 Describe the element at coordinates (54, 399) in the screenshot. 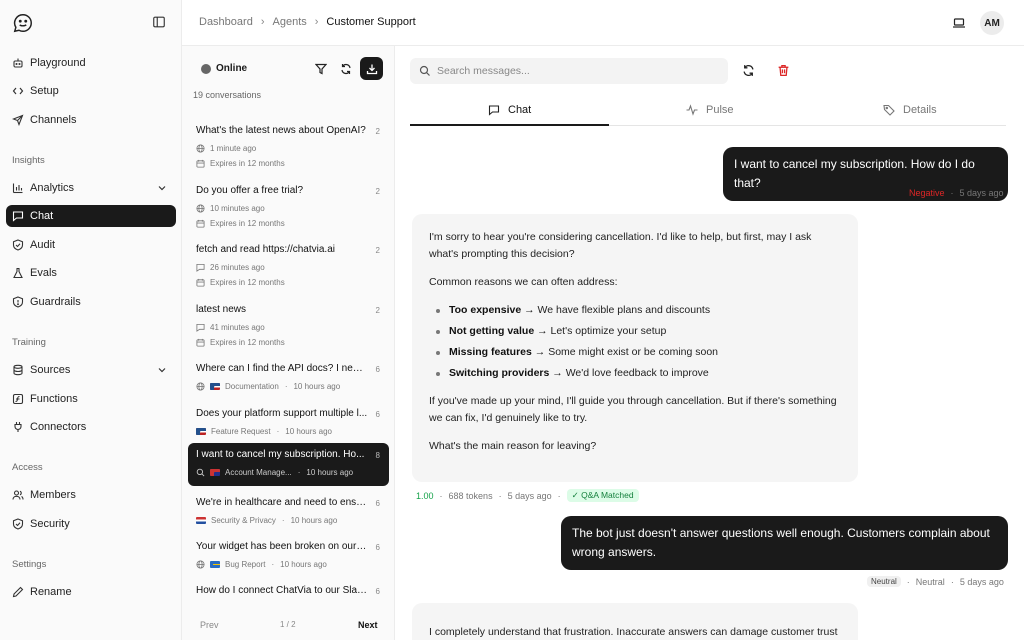

I see `nav-label: Functions` at that location.